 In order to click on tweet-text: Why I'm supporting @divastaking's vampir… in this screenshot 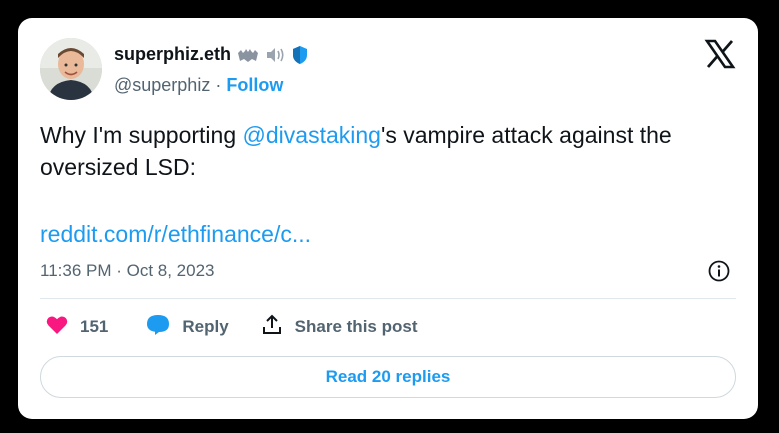, I will do `click(390, 151)`.